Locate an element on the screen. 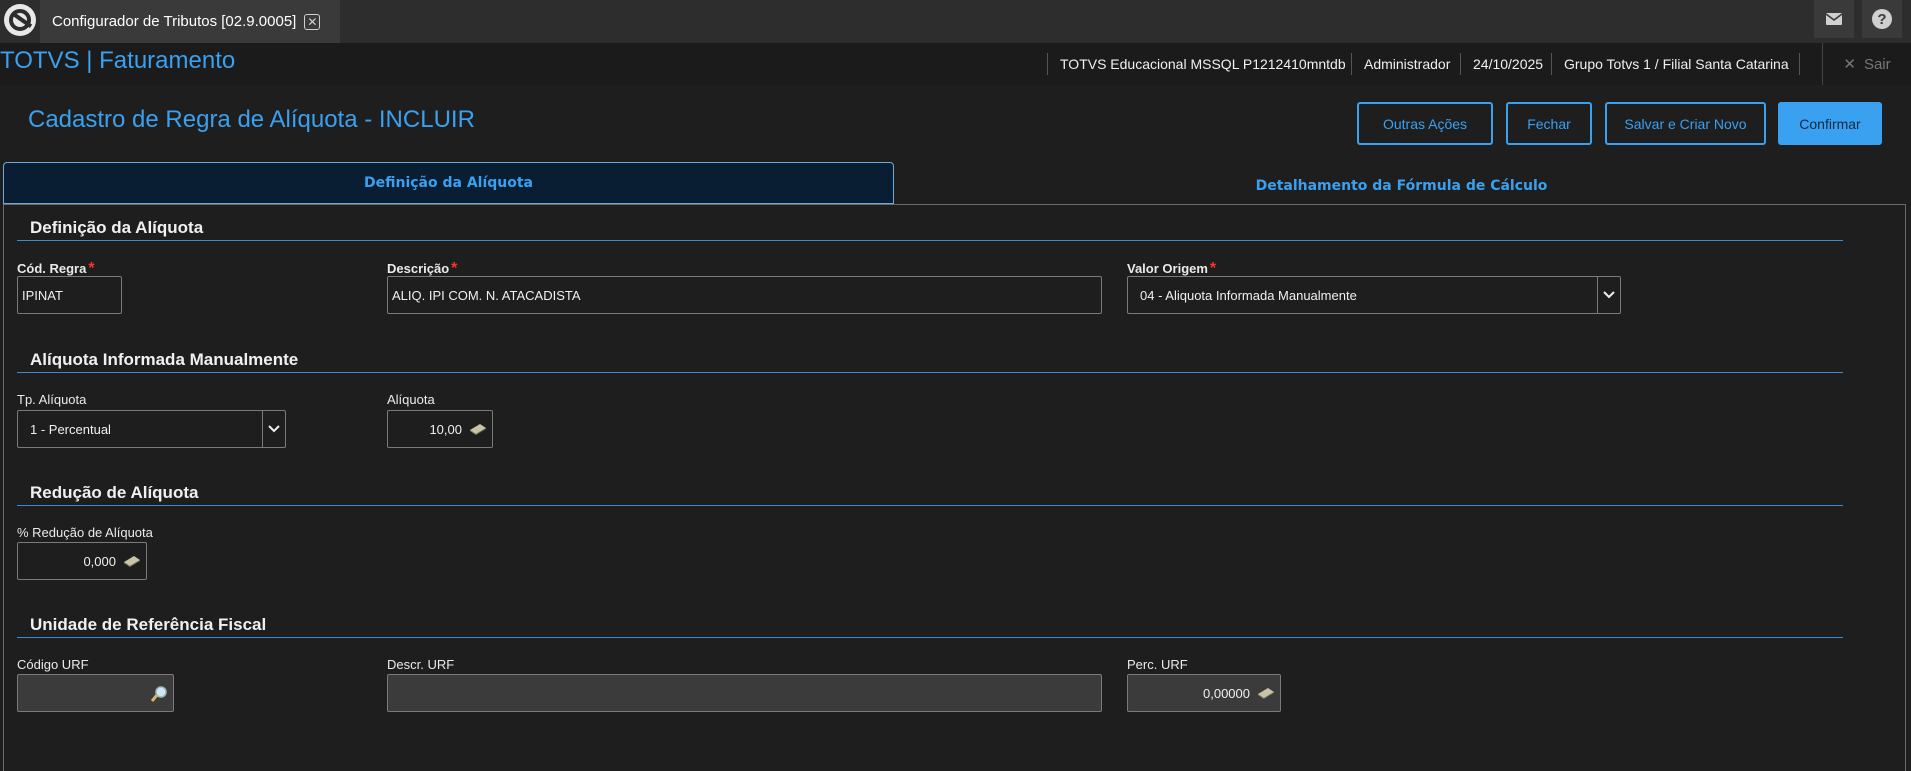 The height and width of the screenshot is (771, 1911). help-button: ? is located at coordinates (1882, 19).